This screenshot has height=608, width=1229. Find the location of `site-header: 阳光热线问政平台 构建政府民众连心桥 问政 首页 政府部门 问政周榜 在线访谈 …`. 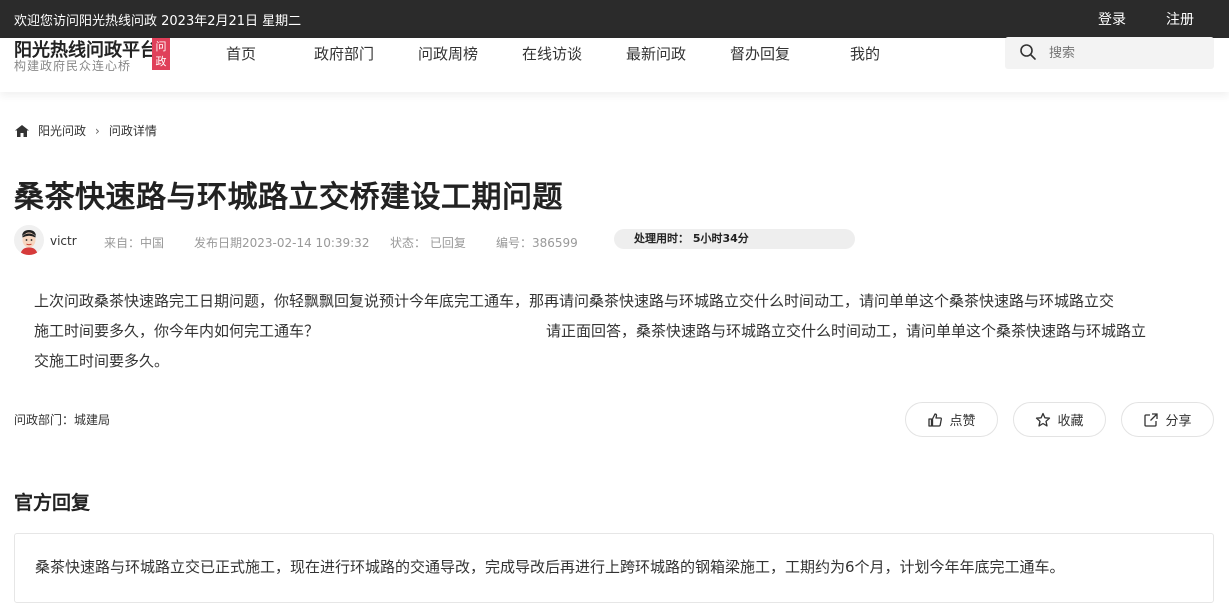

site-header: 阳光热线问政平台 构建政府民众连心桥 问政 首页 政府部门 问政周榜 在线访谈 … is located at coordinates (614, 64).